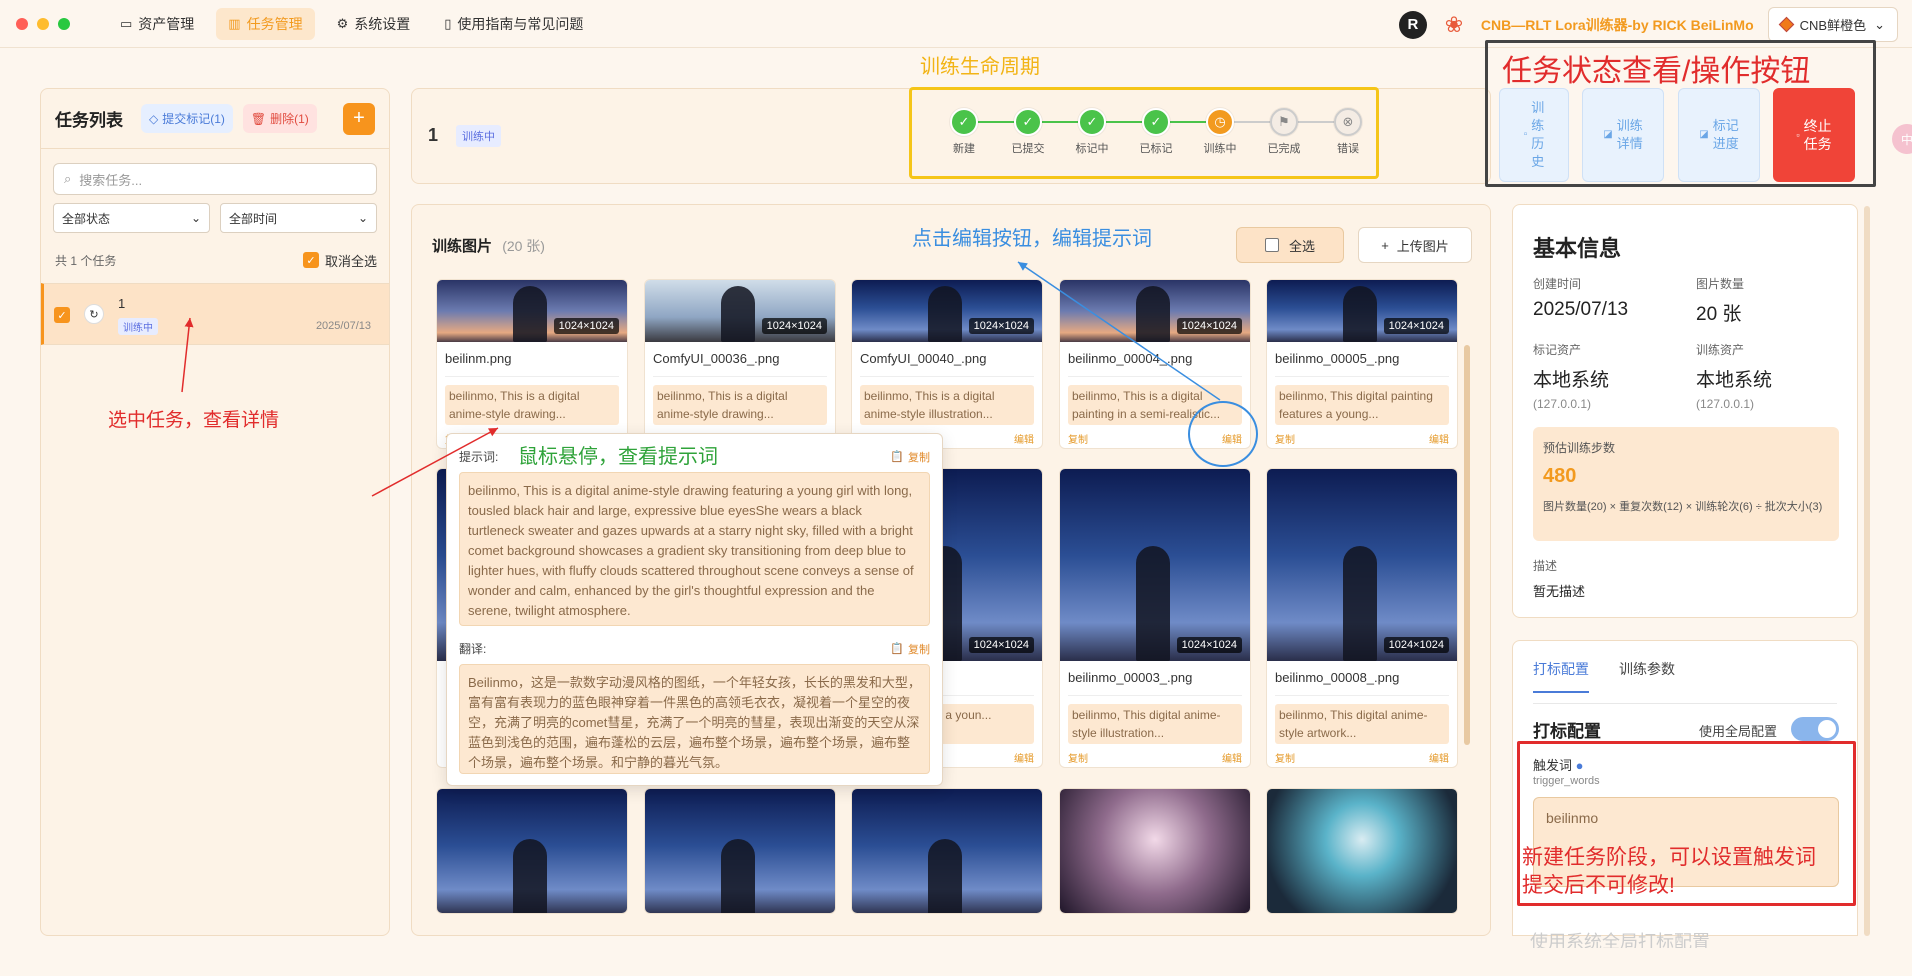  I want to click on images-scrollbar, so click(1467, 545).